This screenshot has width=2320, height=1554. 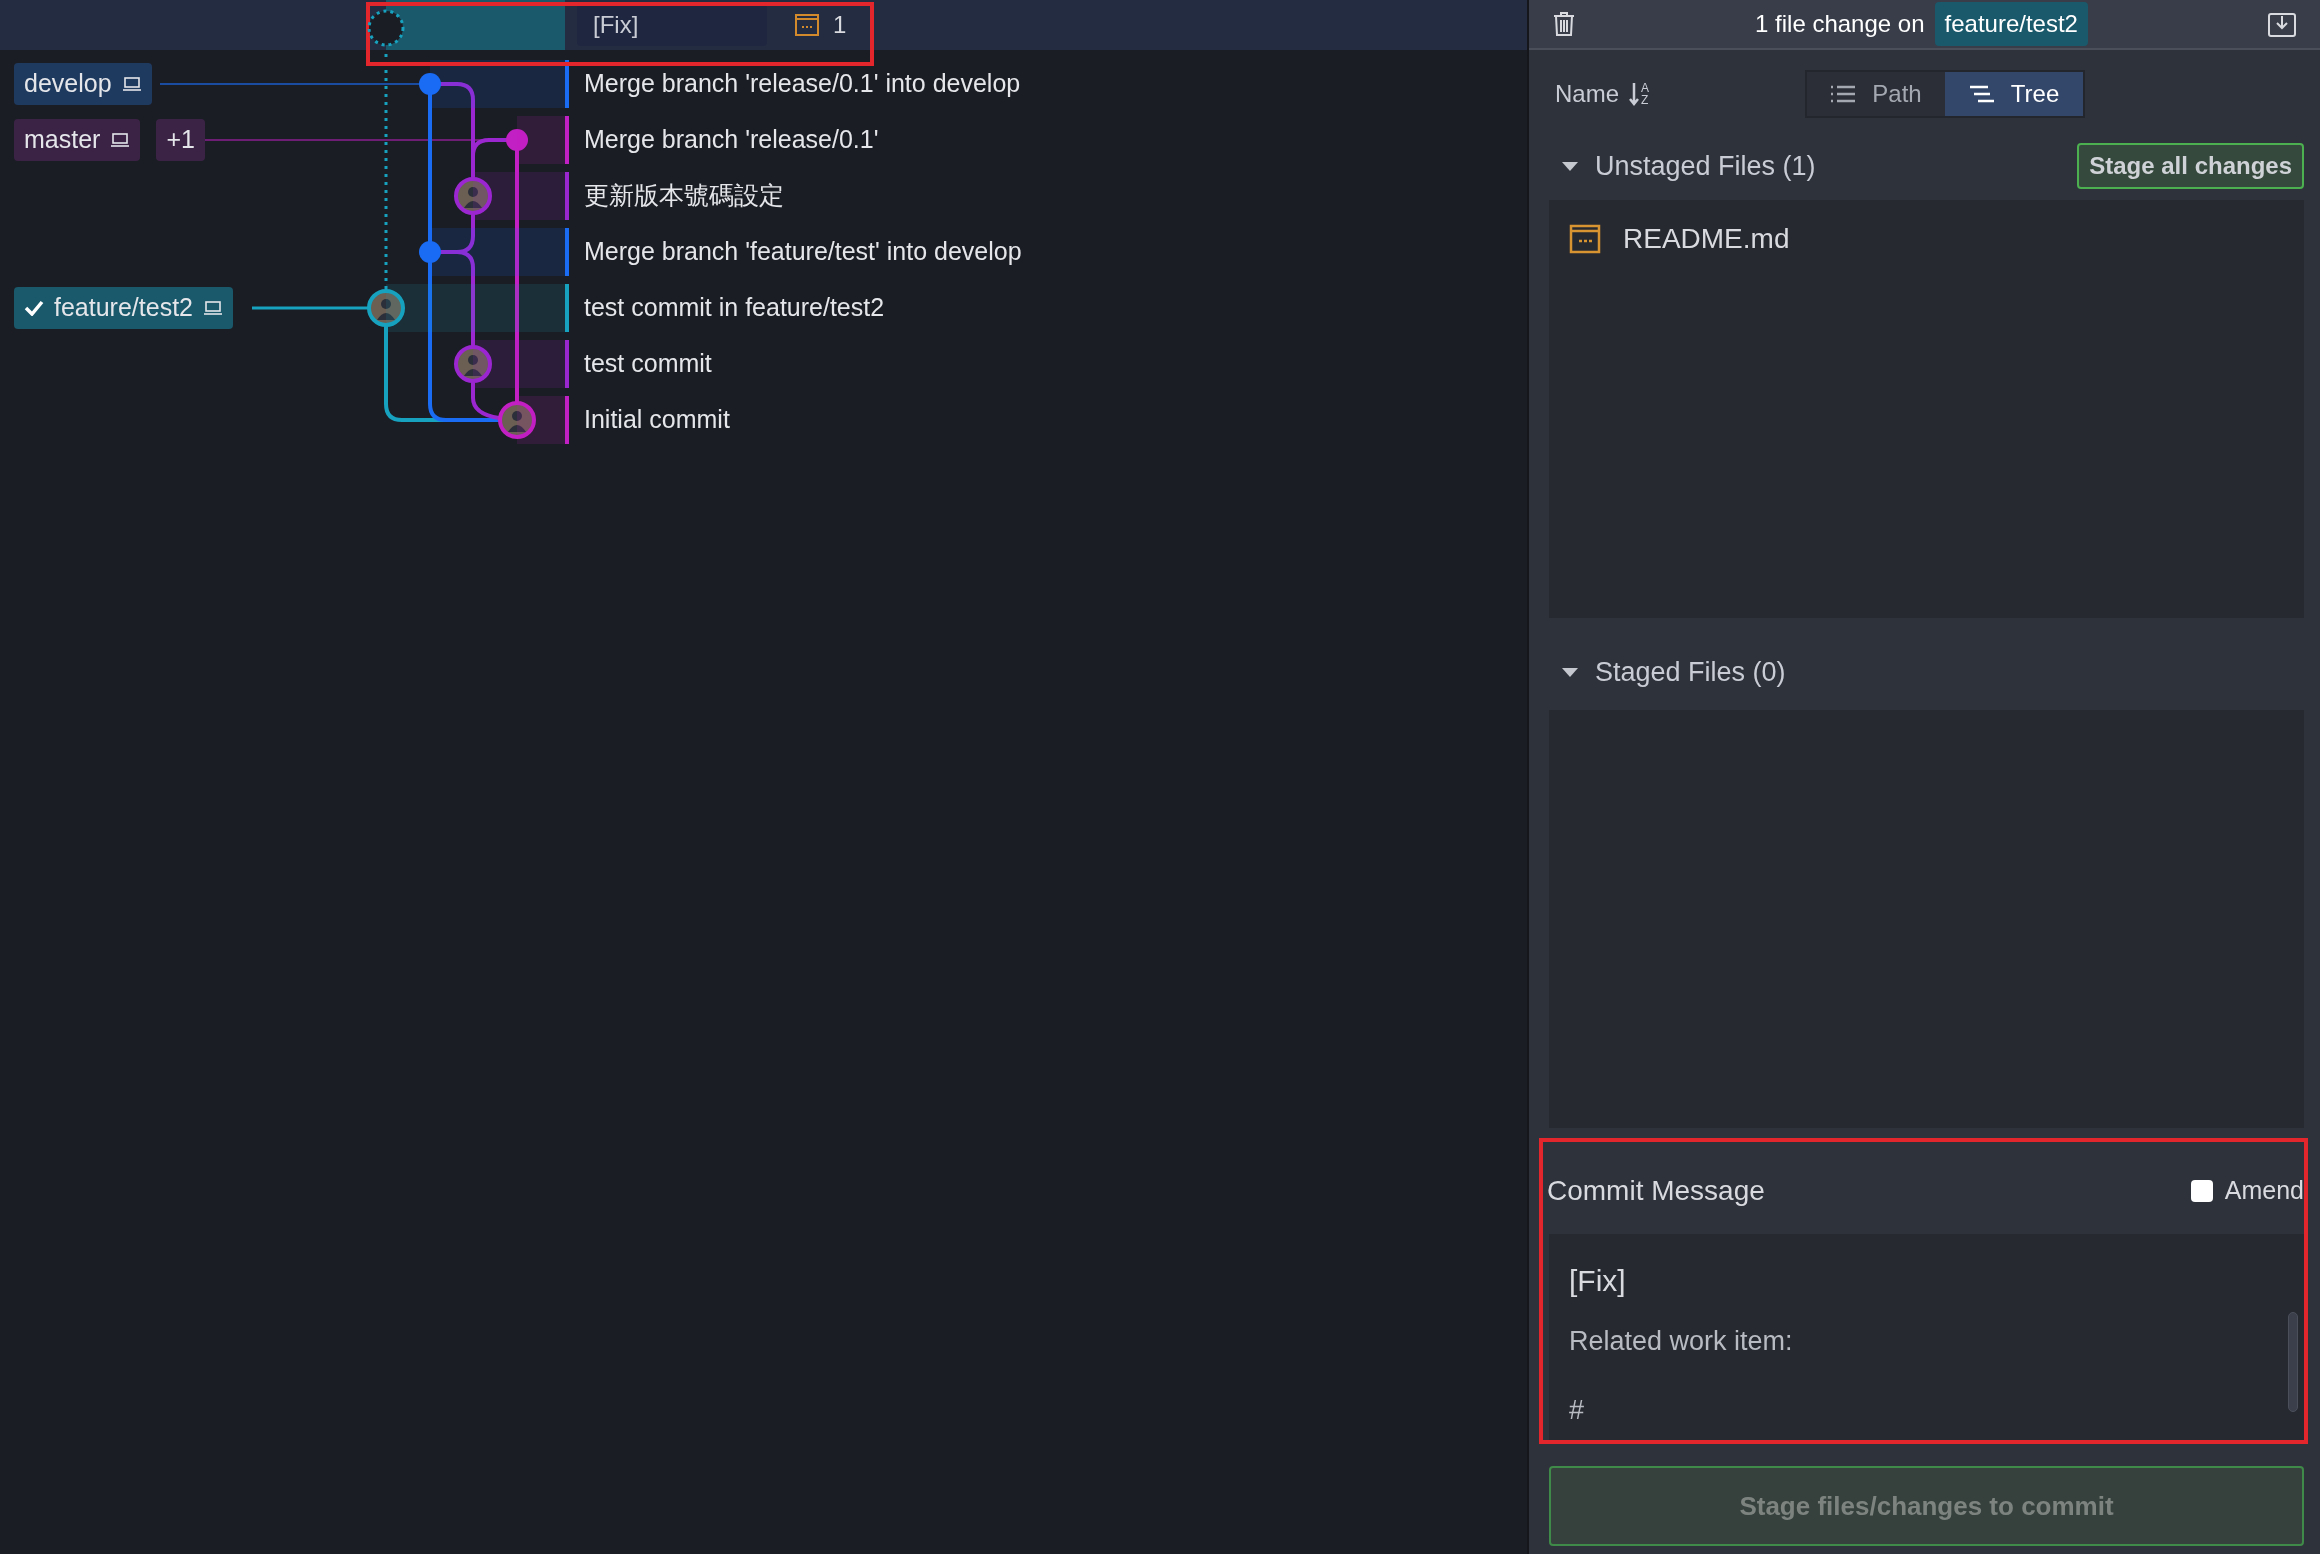 What do you see at coordinates (1656, 1191) in the screenshot?
I see `commit-message-title: Commit Message` at bounding box center [1656, 1191].